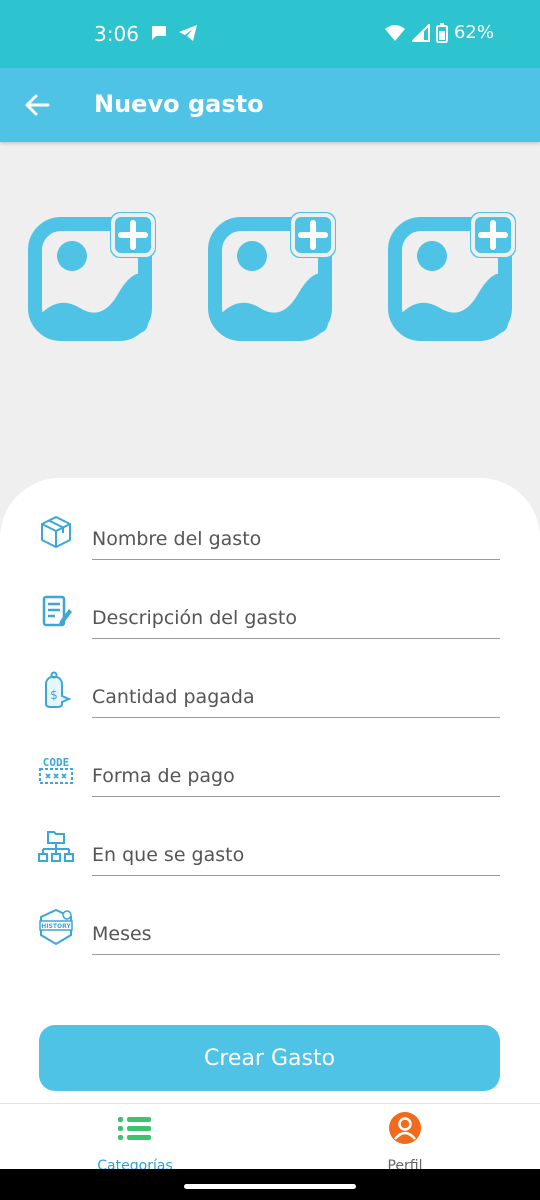 The image size is (540, 1200). I want to click on bottom-navigation: Categorías Perfil, so click(270, 1138).